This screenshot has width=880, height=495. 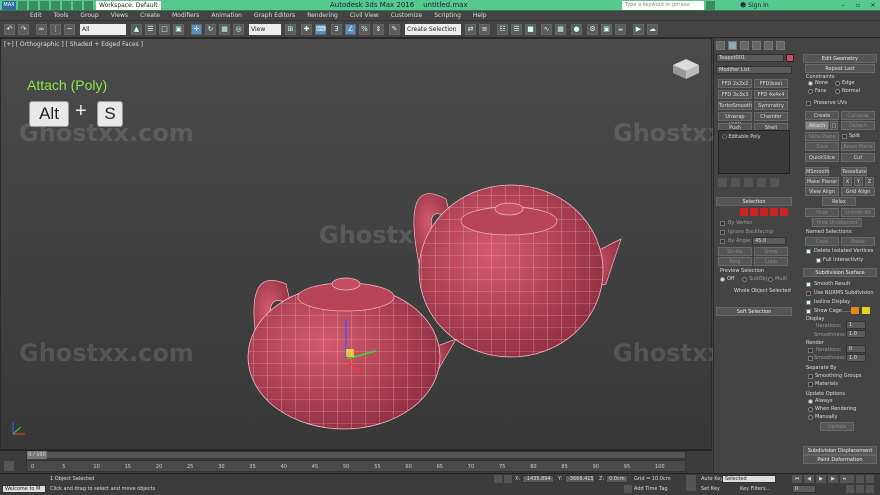 What do you see at coordinates (837, 426) in the screenshot?
I see `update-button: Update` at bounding box center [837, 426].